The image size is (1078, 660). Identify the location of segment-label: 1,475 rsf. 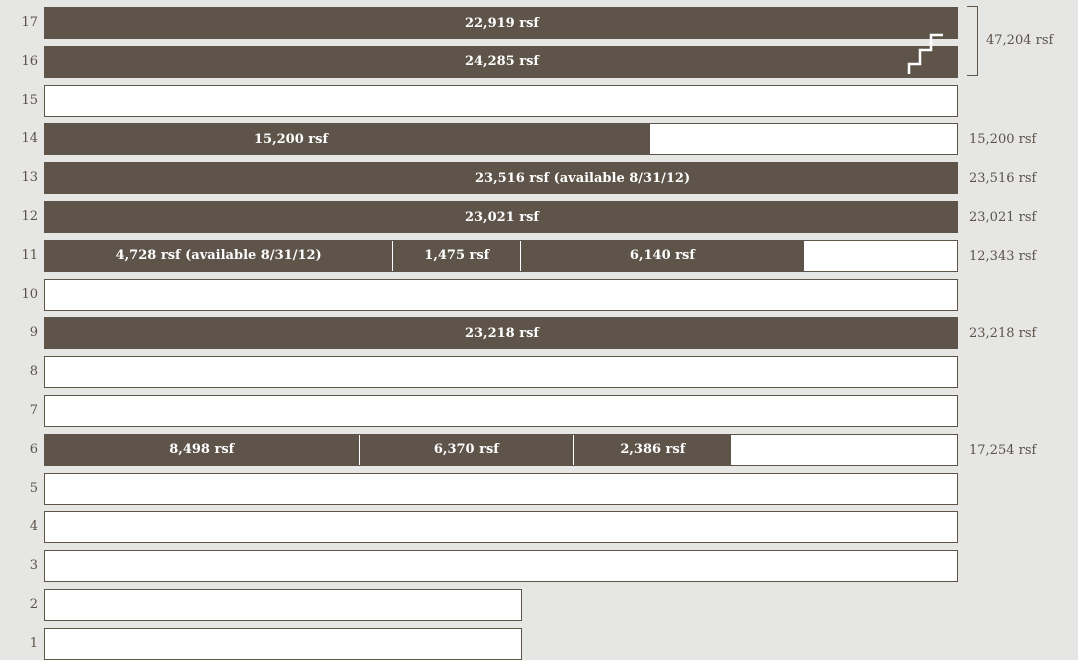
(457, 256).